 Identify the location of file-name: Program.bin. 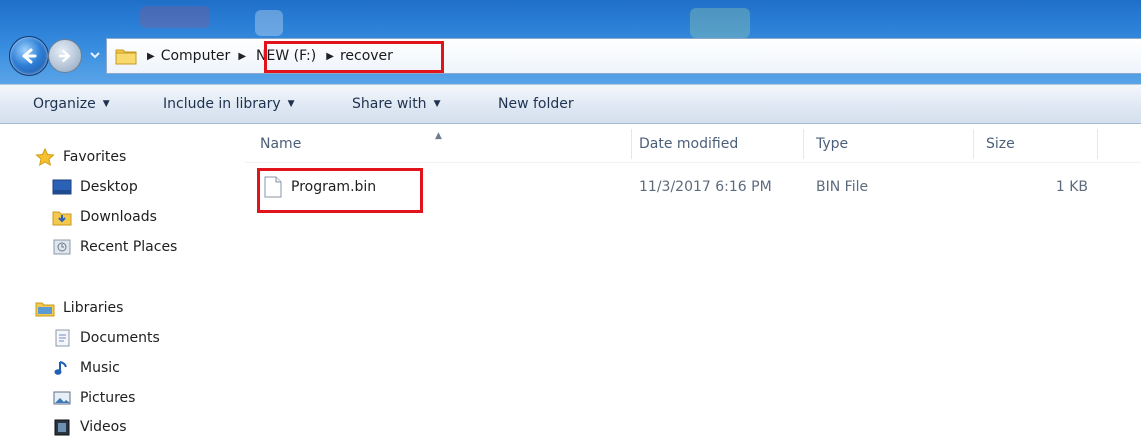
(334, 187).